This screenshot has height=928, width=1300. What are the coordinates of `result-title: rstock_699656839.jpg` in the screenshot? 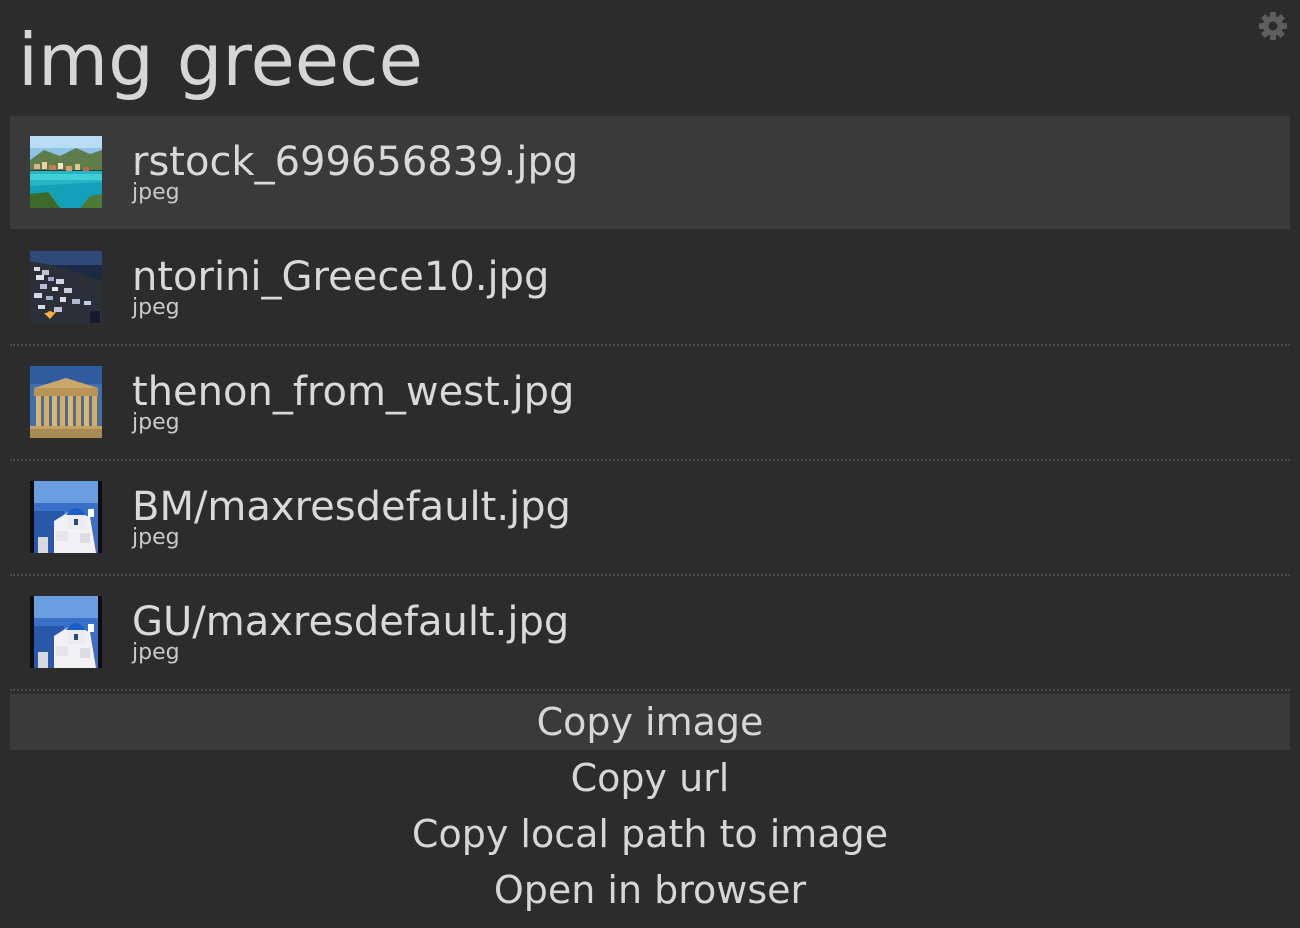 It's located at (355, 162).